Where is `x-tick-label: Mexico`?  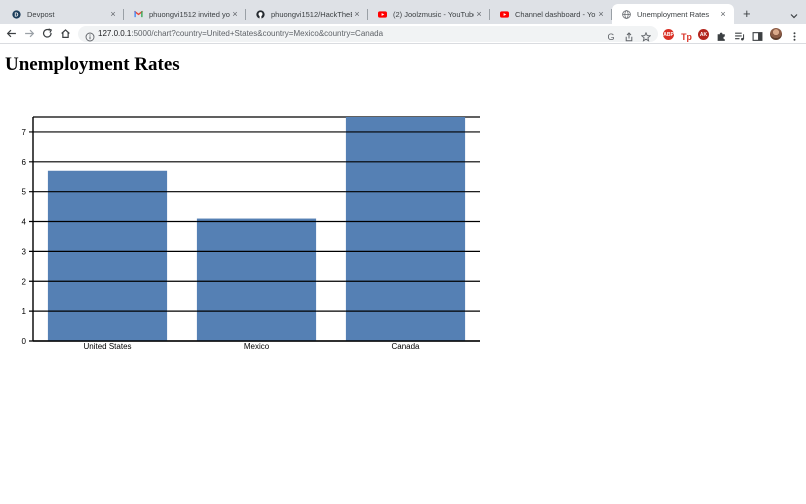 x-tick-label: Mexico is located at coordinates (257, 346).